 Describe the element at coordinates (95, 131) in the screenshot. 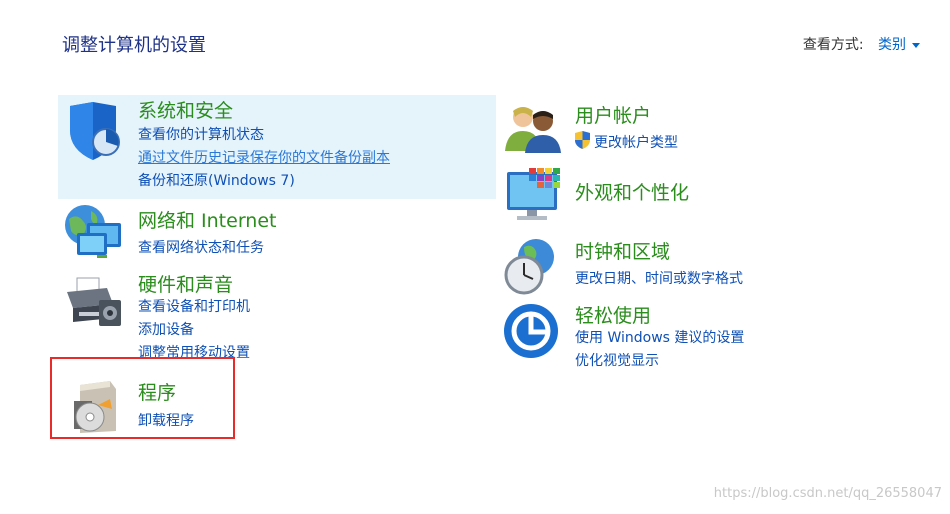

I see `shield-icon` at that location.